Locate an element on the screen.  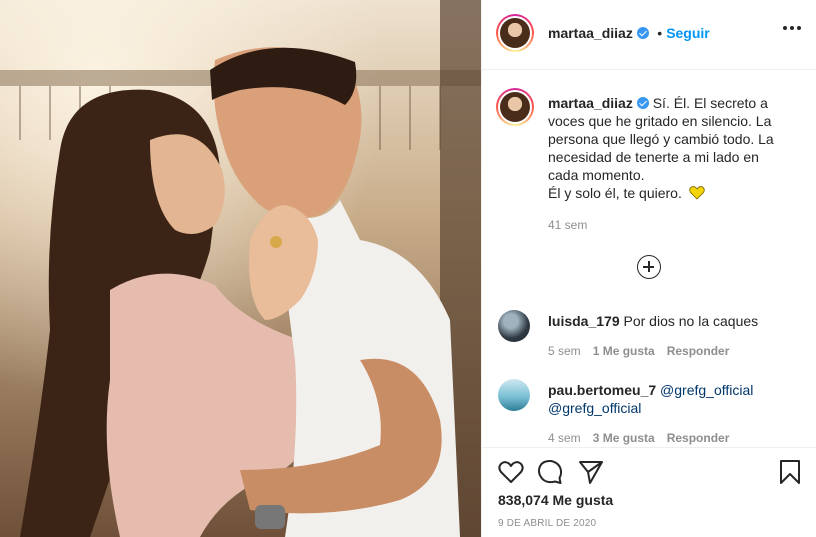
comment-meta: 4 sem 3 Me gusta Responder is located at coordinates (638, 438).